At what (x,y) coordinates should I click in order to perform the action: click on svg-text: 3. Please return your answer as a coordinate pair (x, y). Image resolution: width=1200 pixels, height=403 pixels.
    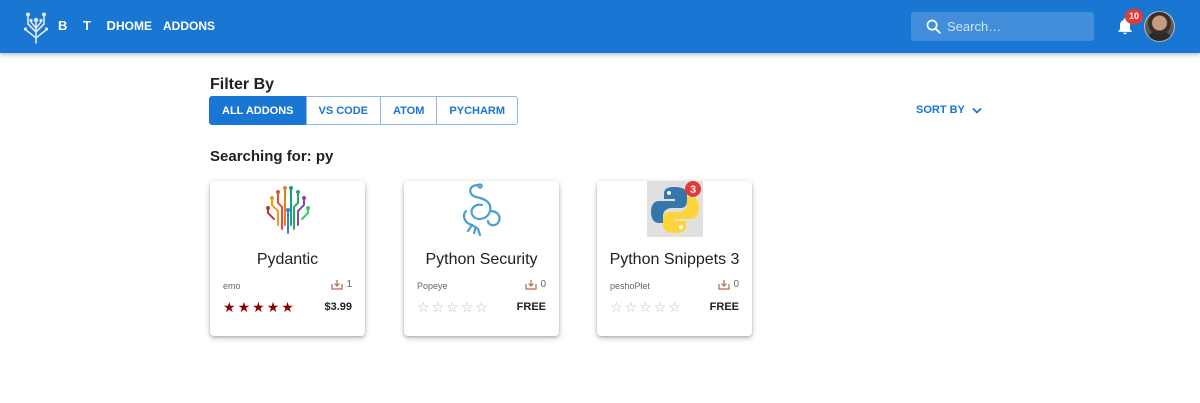
    Looking at the image, I should click on (692, 190).